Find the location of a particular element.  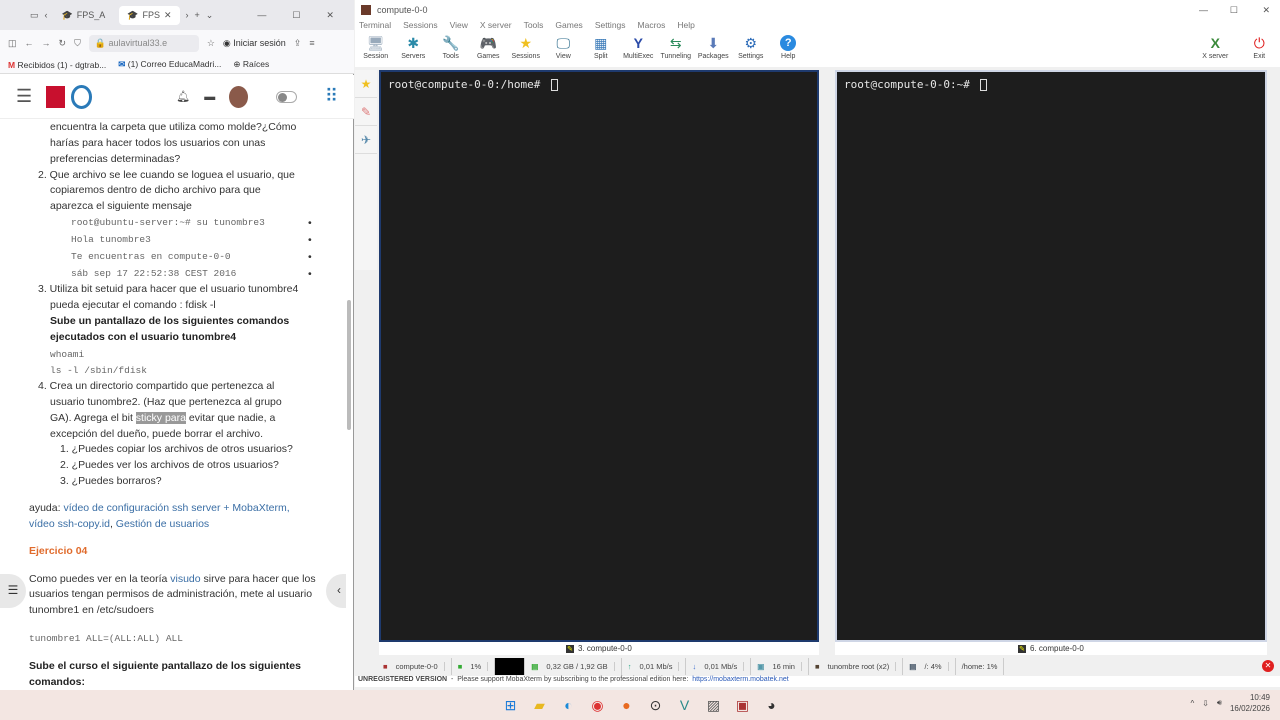

tab-scroll-right: › is located at coordinates (187, 15).